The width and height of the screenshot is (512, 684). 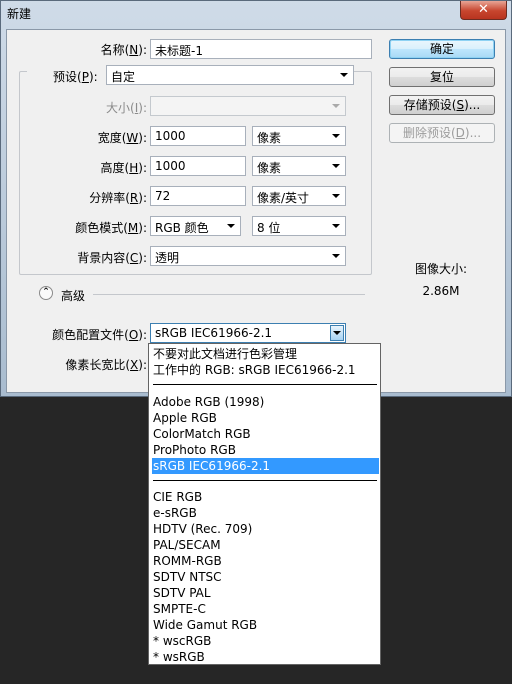 What do you see at coordinates (198, 136) in the screenshot?
I see `width-input: 1000` at bounding box center [198, 136].